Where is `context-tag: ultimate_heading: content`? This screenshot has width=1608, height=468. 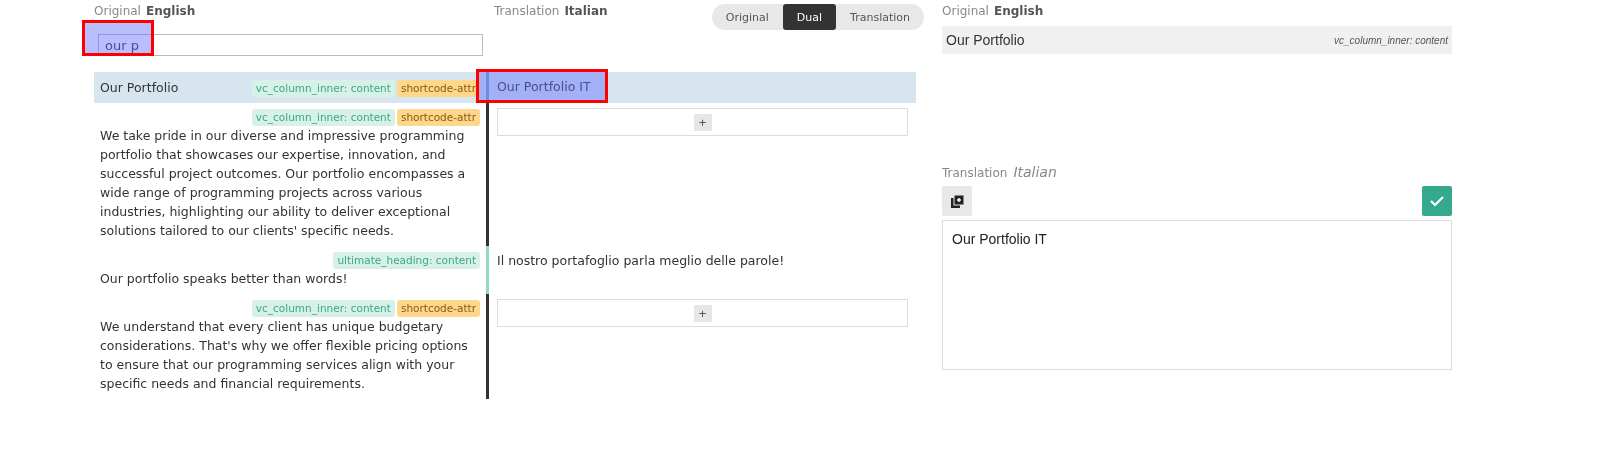 context-tag: ultimate_heading: content is located at coordinates (406, 260).